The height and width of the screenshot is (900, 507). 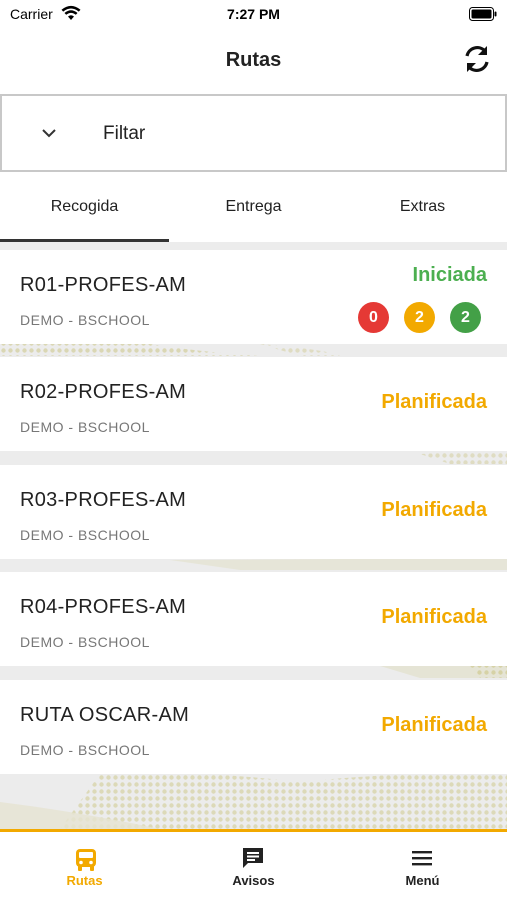 I want to click on route-status: Iniciada, so click(x=449, y=275).